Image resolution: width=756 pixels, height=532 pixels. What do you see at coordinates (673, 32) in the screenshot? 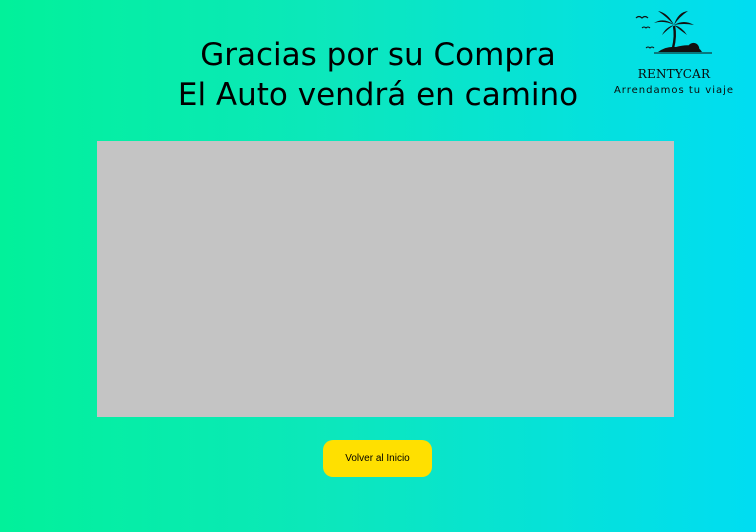
I see `palm-island-logo-icon` at bounding box center [673, 32].